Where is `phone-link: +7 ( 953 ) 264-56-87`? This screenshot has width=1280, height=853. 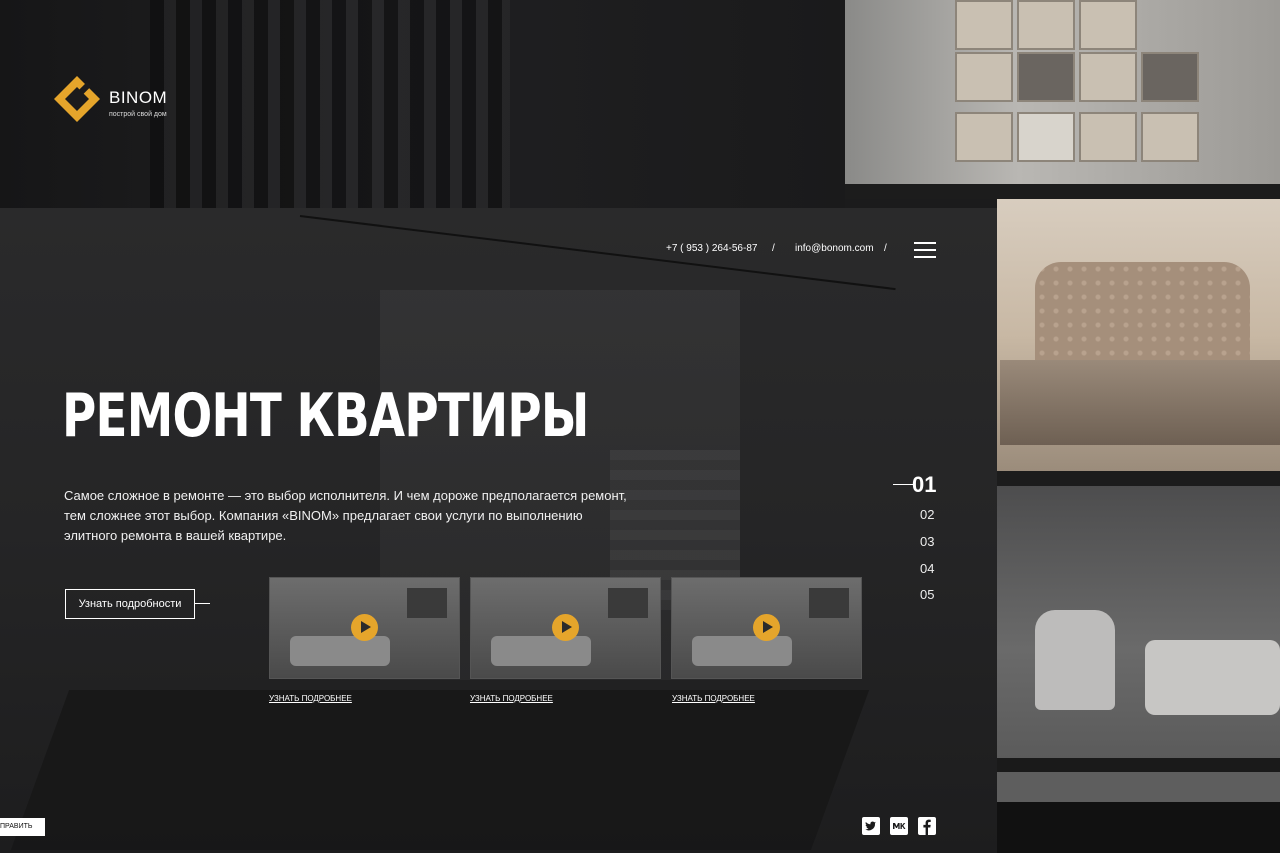 phone-link: +7 ( 953 ) 264-56-87 is located at coordinates (711, 248).